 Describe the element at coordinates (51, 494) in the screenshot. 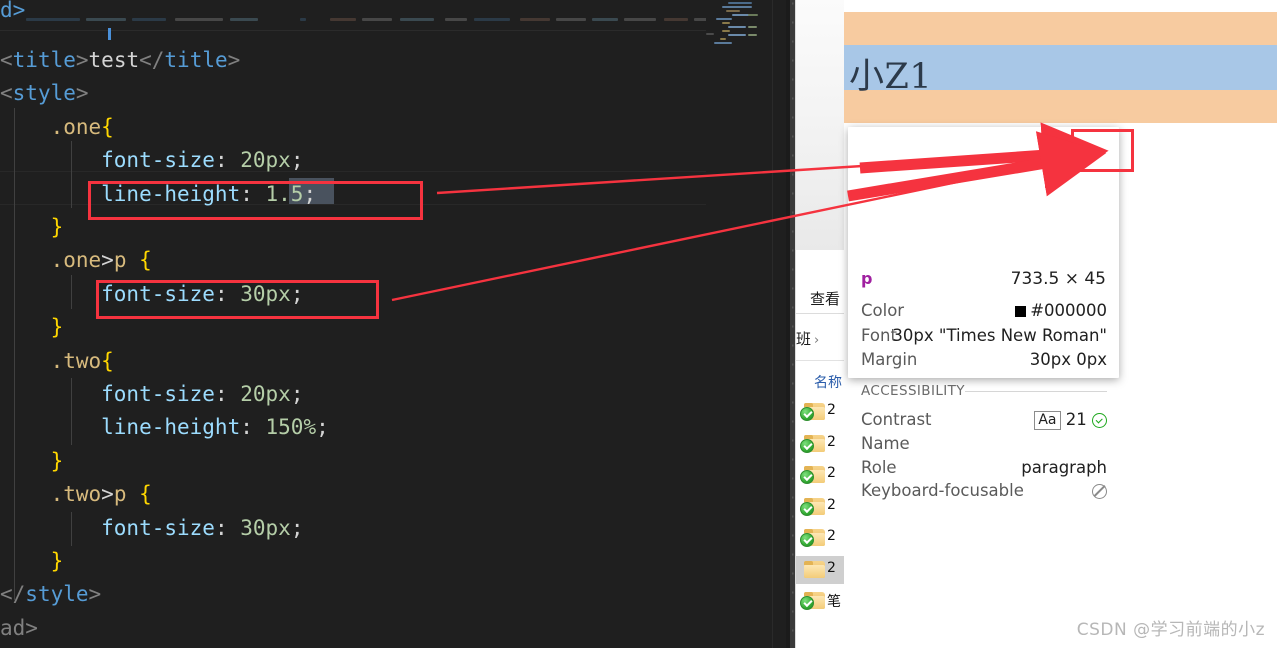

I see `code-token: .two` at that location.